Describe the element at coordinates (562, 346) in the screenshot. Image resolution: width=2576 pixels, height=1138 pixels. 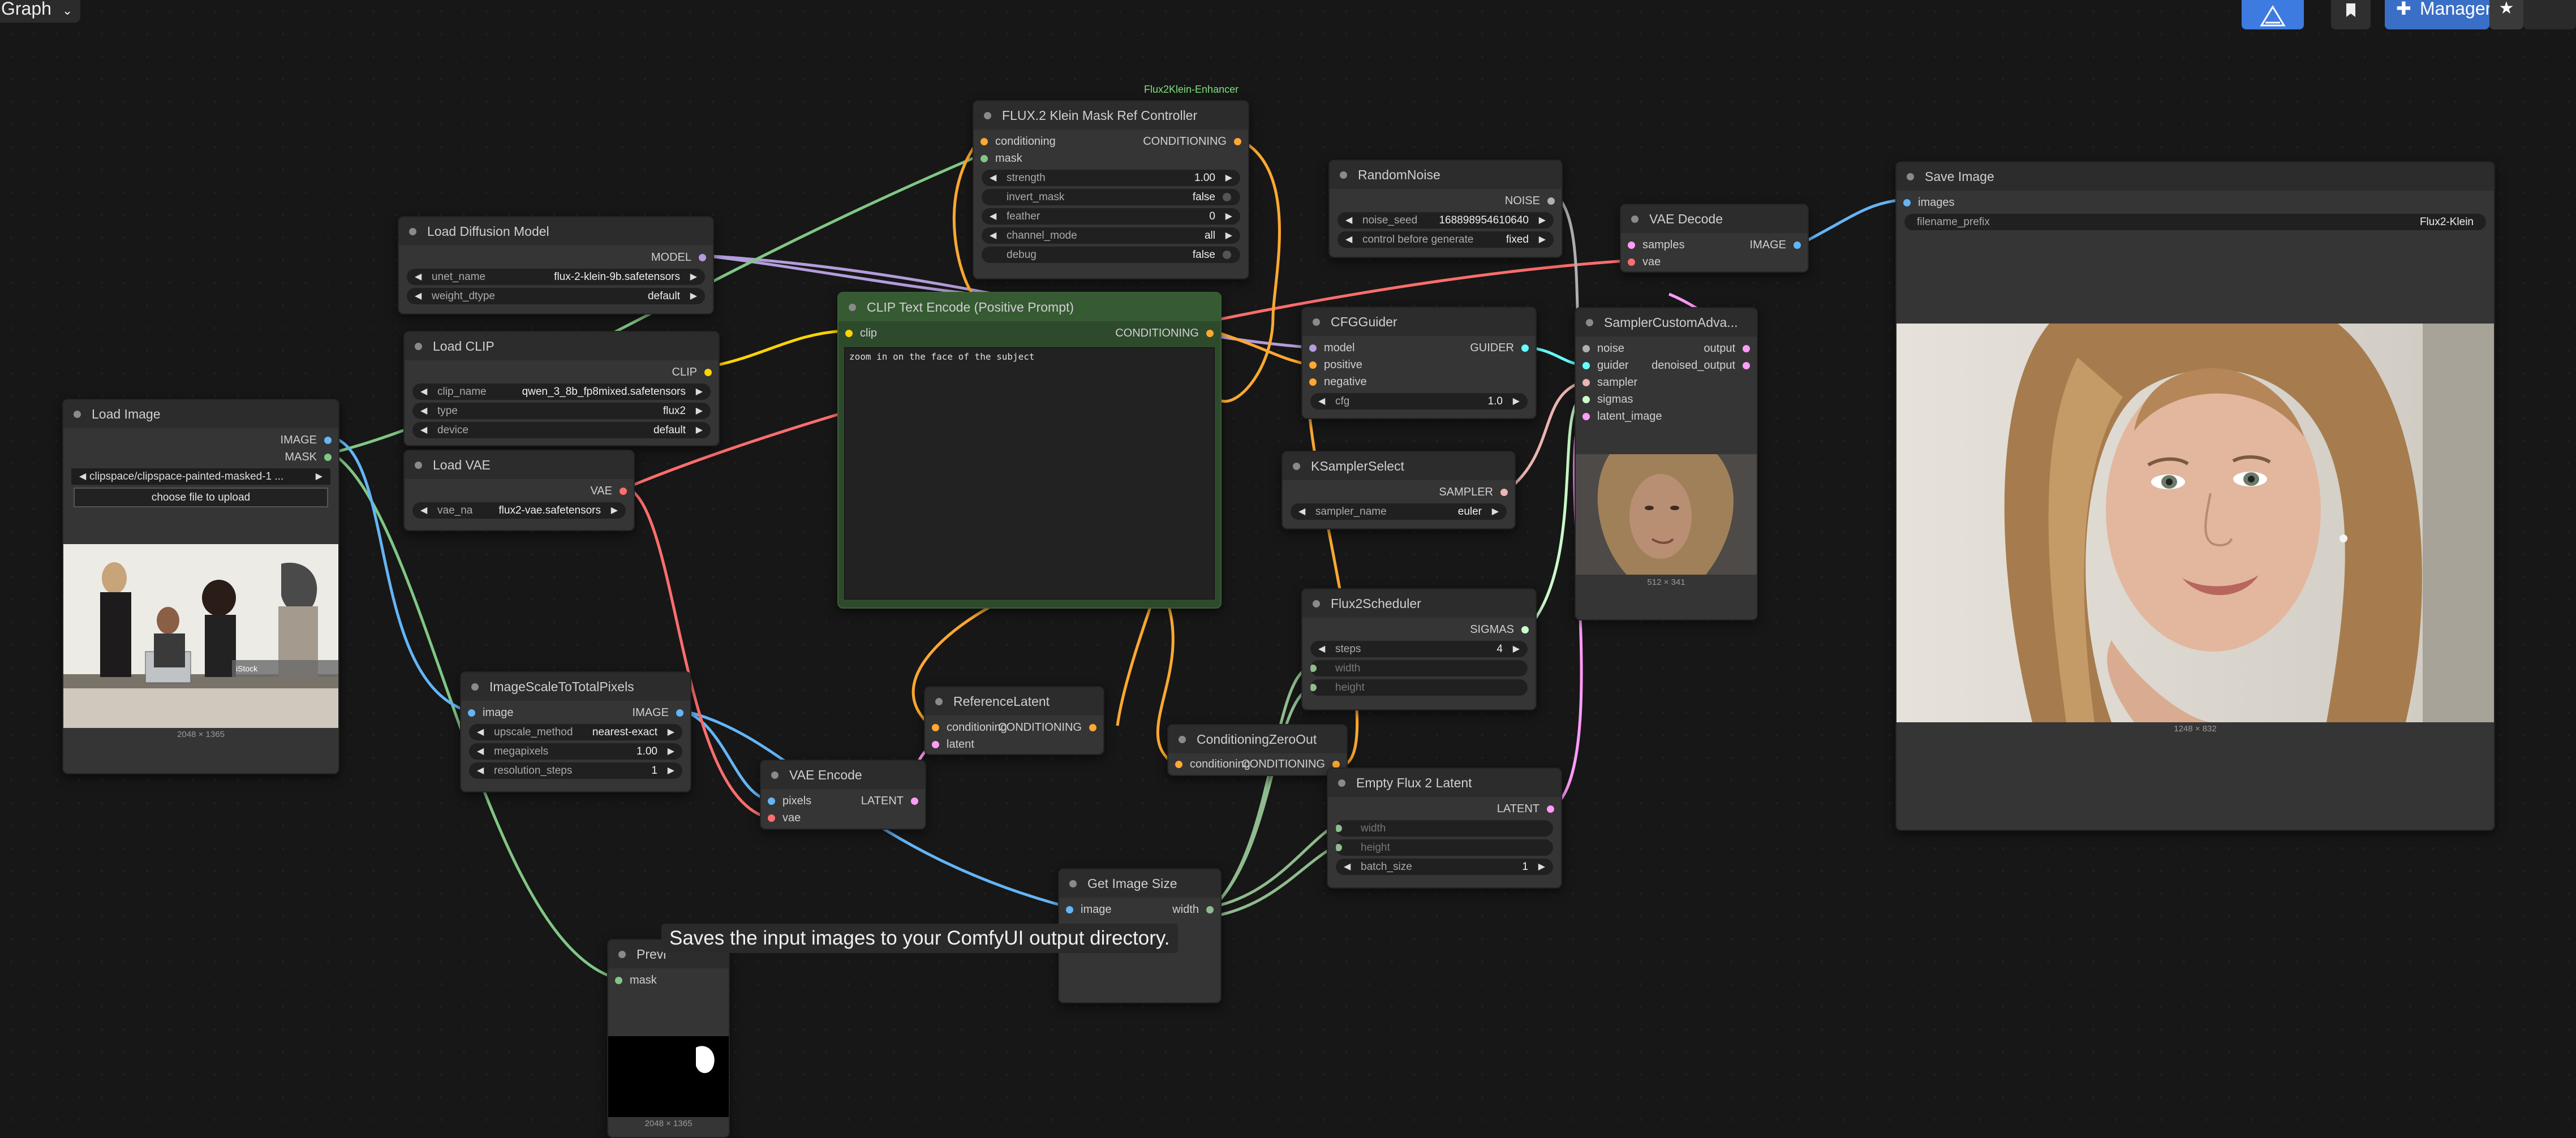
I see `node-title: Load CLIP` at that location.